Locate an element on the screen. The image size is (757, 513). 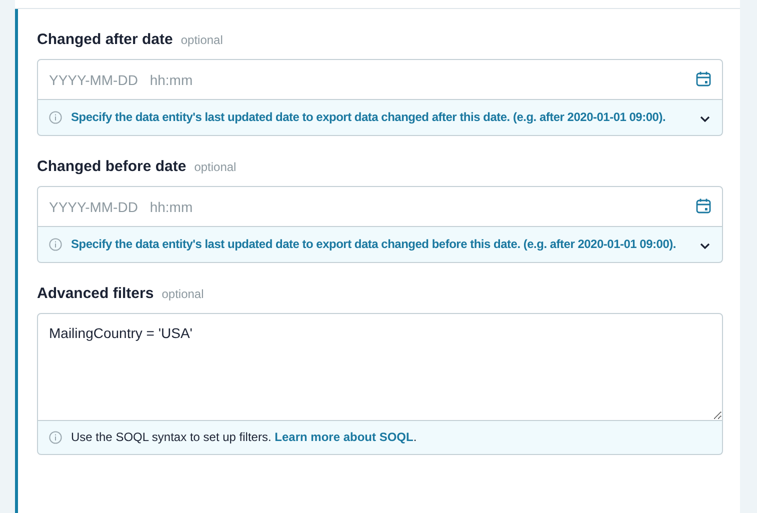
field-label: Changed before date is located at coordinates (111, 166).